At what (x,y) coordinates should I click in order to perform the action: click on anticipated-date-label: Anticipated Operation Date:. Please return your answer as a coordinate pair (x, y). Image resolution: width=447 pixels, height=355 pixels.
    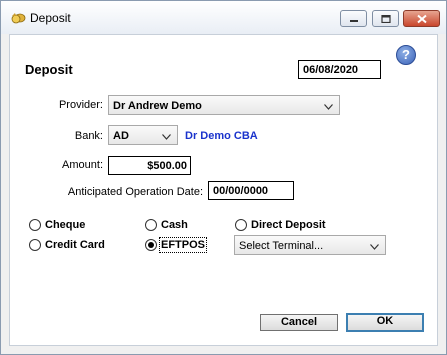
    Looking at the image, I should click on (135, 192).